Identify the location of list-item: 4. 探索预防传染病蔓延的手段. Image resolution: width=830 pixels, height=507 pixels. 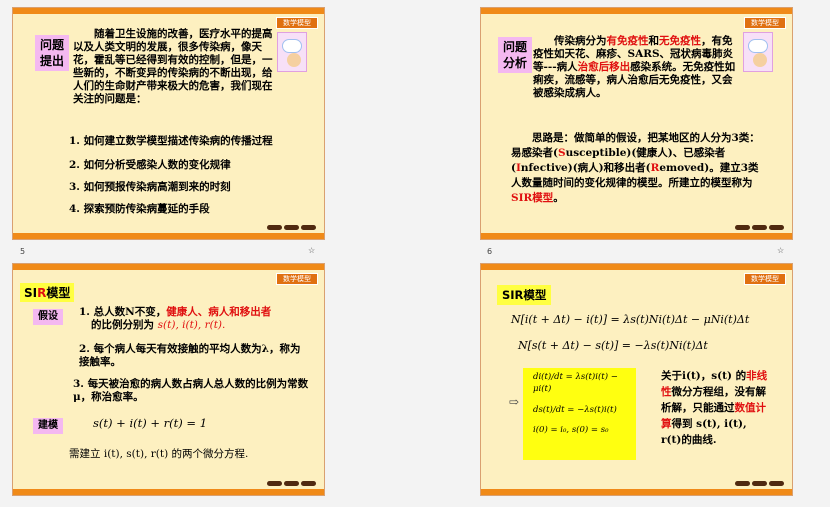
(139, 209).